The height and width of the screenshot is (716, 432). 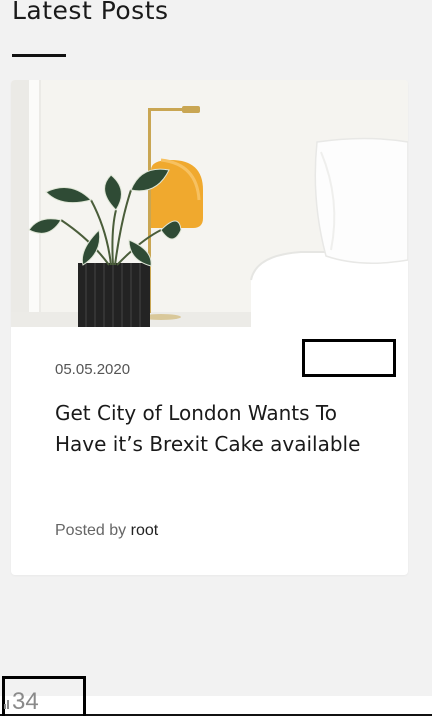 What do you see at coordinates (93, 369) in the screenshot?
I see `post-date: 05.05.2020` at bounding box center [93, 369].